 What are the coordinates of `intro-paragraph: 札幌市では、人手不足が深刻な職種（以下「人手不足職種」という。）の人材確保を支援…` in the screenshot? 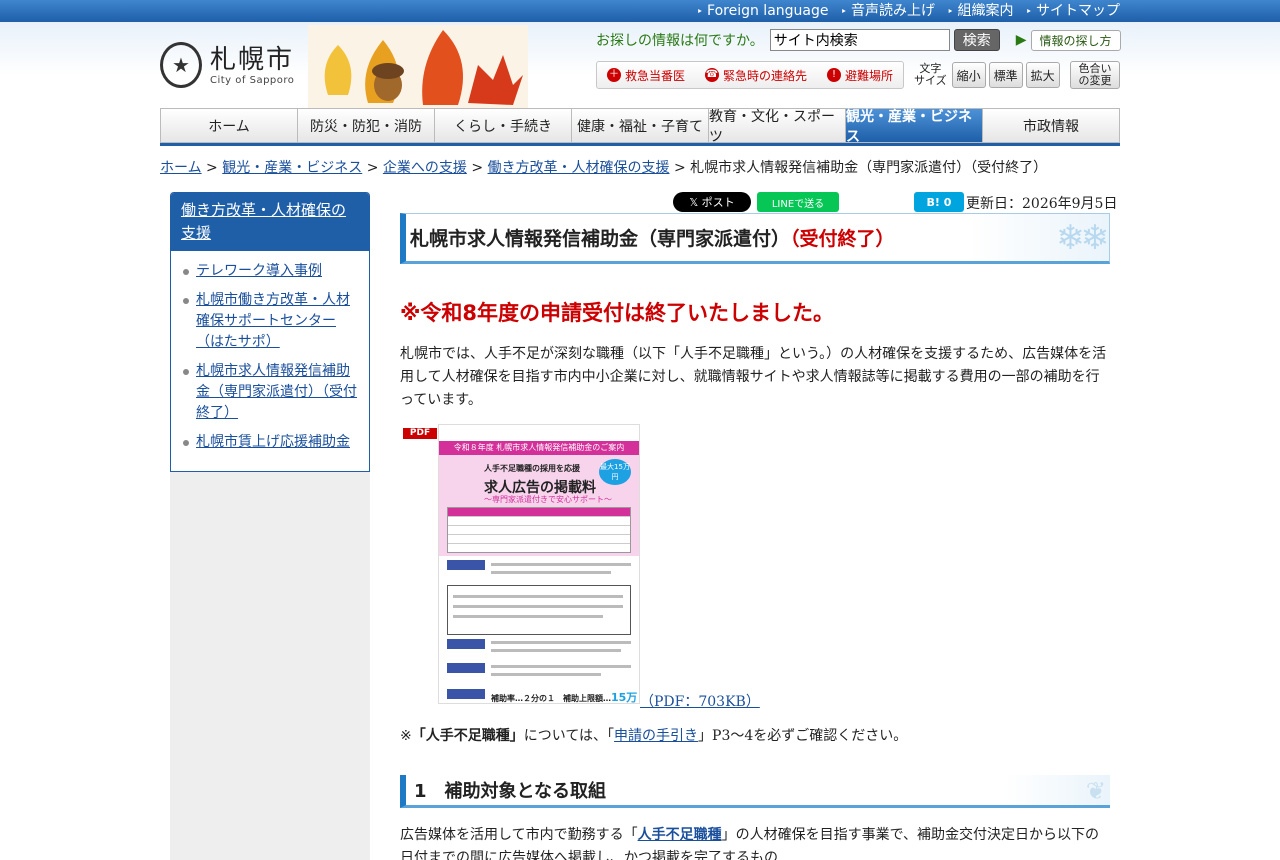 It's located at (753, 377).